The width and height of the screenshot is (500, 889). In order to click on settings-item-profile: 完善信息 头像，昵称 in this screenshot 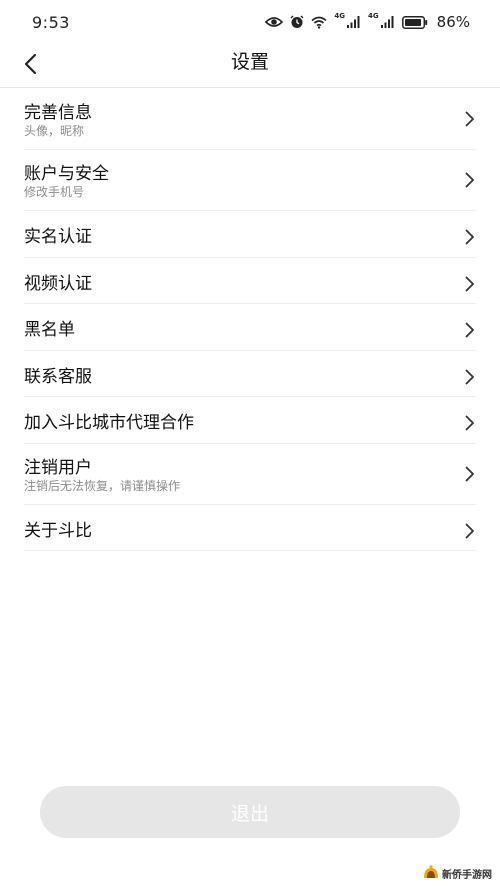, I will do `click(250, 119)`.